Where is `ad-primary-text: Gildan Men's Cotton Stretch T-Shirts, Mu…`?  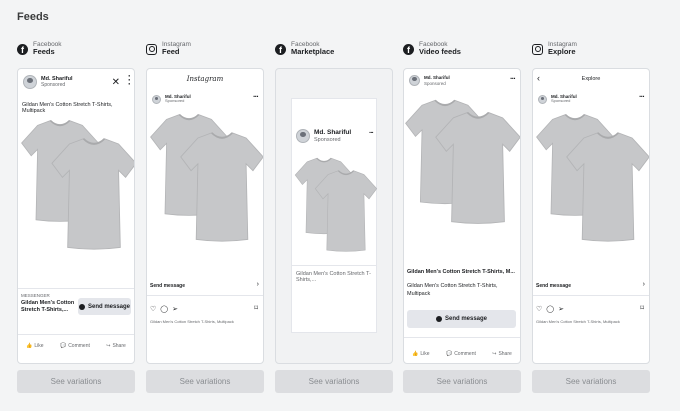
ad-primary-text: Gildan Men's Cotton Stretch T-Shirts, Mu… is located at coordinates (67, 108).